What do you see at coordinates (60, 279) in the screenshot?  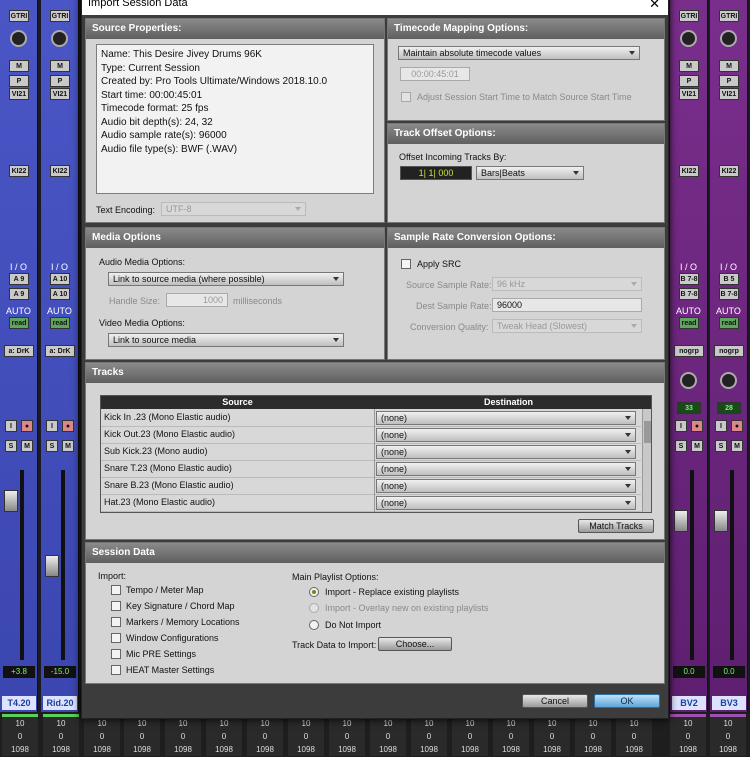 I see `input-selector: A 10` at bounding box center [60, 279].